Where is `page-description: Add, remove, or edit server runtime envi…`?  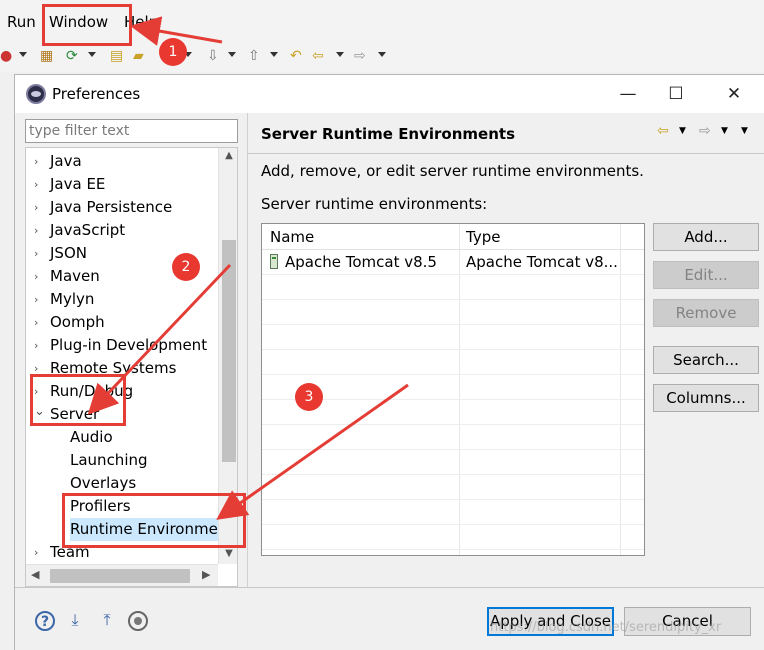
page-description: Add, remove, or edit server runtime envi… is located at coordinates (452, 171).